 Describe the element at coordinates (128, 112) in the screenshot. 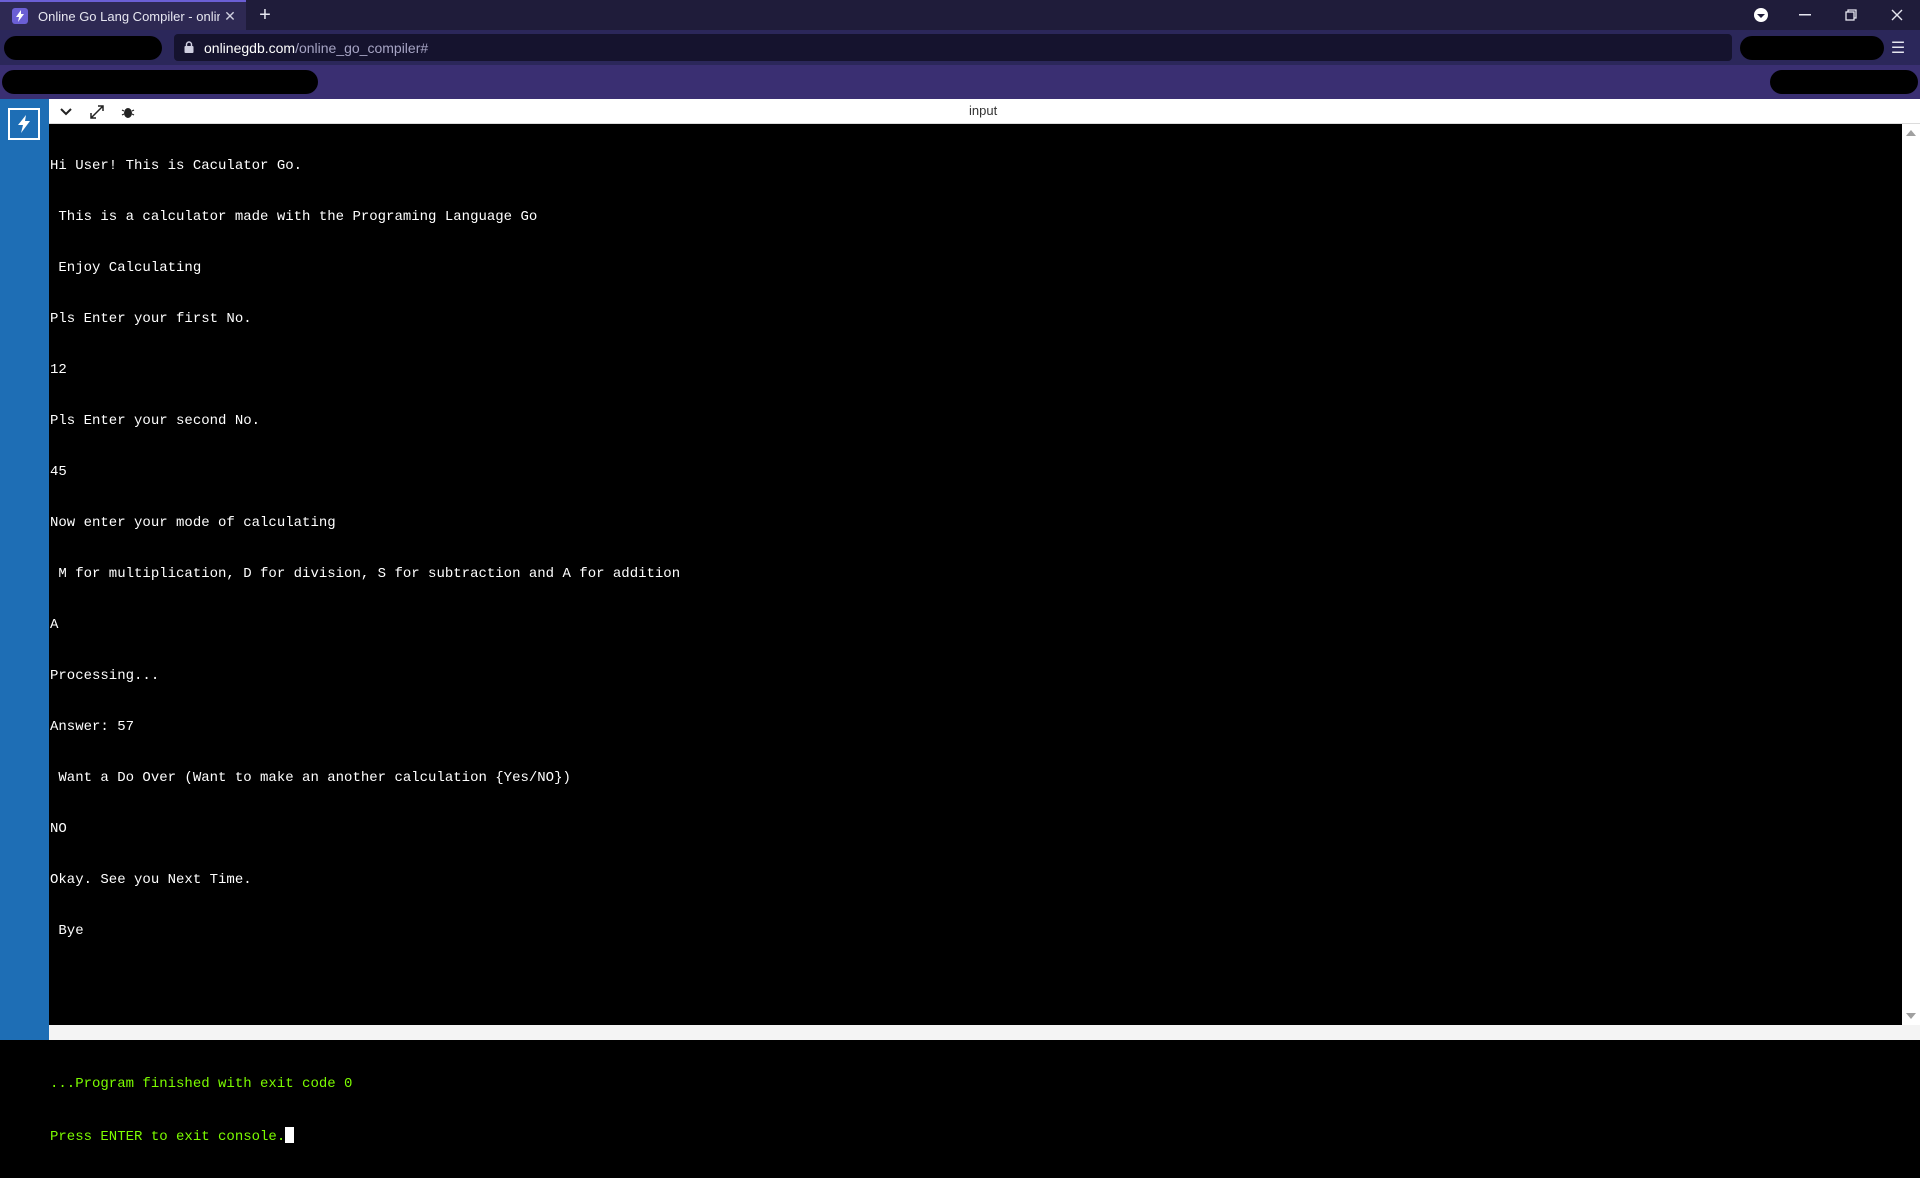

I see `bug-icon` at that location.